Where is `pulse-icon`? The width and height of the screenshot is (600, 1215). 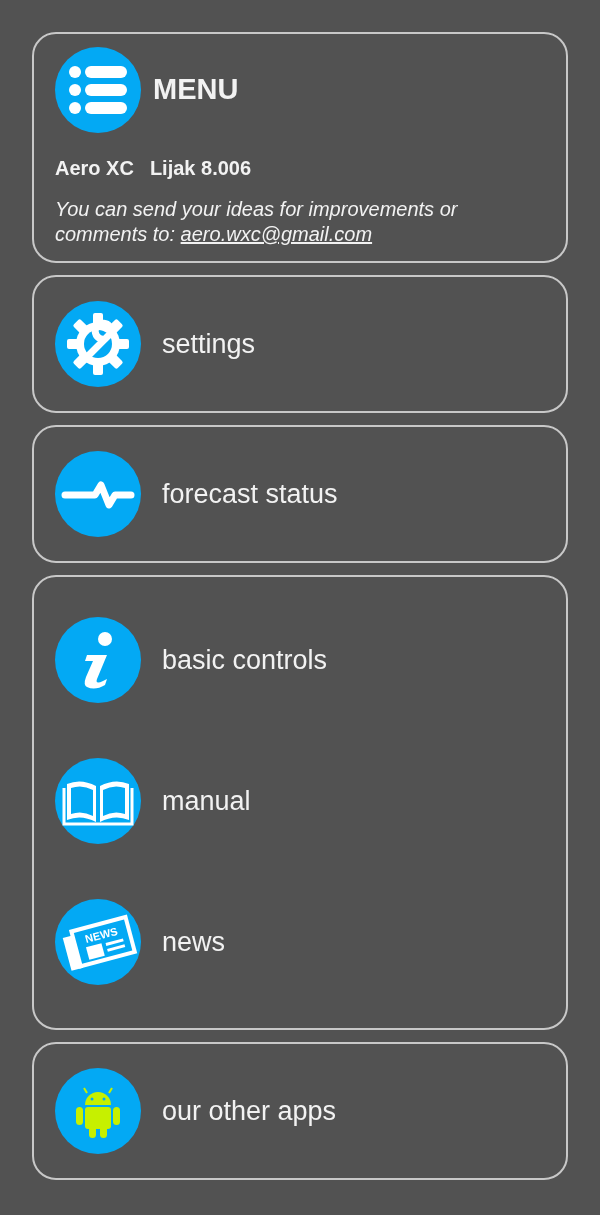 pulse-icon is located at coordinates (98, 495).